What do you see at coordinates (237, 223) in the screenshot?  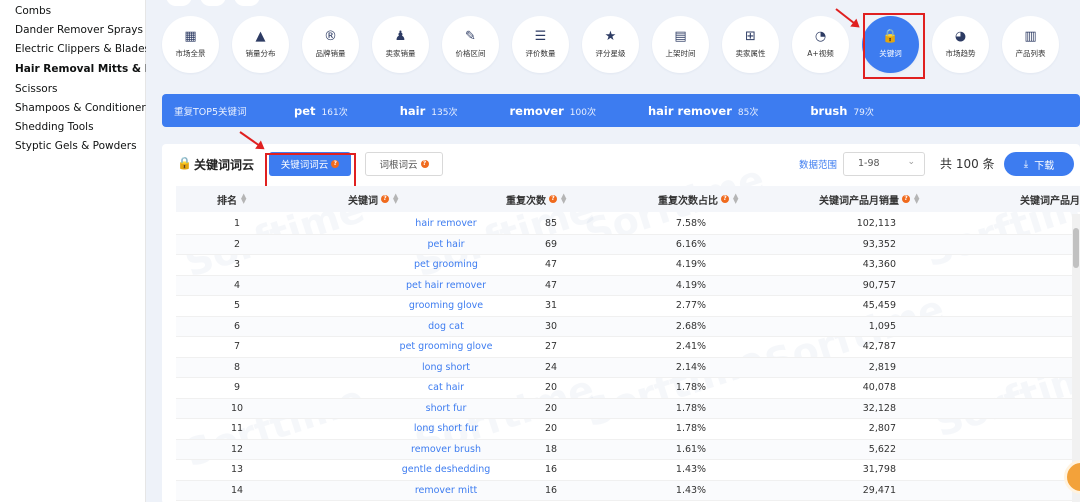 I see `cell-rank: 1` at bounding box center [237, 223].